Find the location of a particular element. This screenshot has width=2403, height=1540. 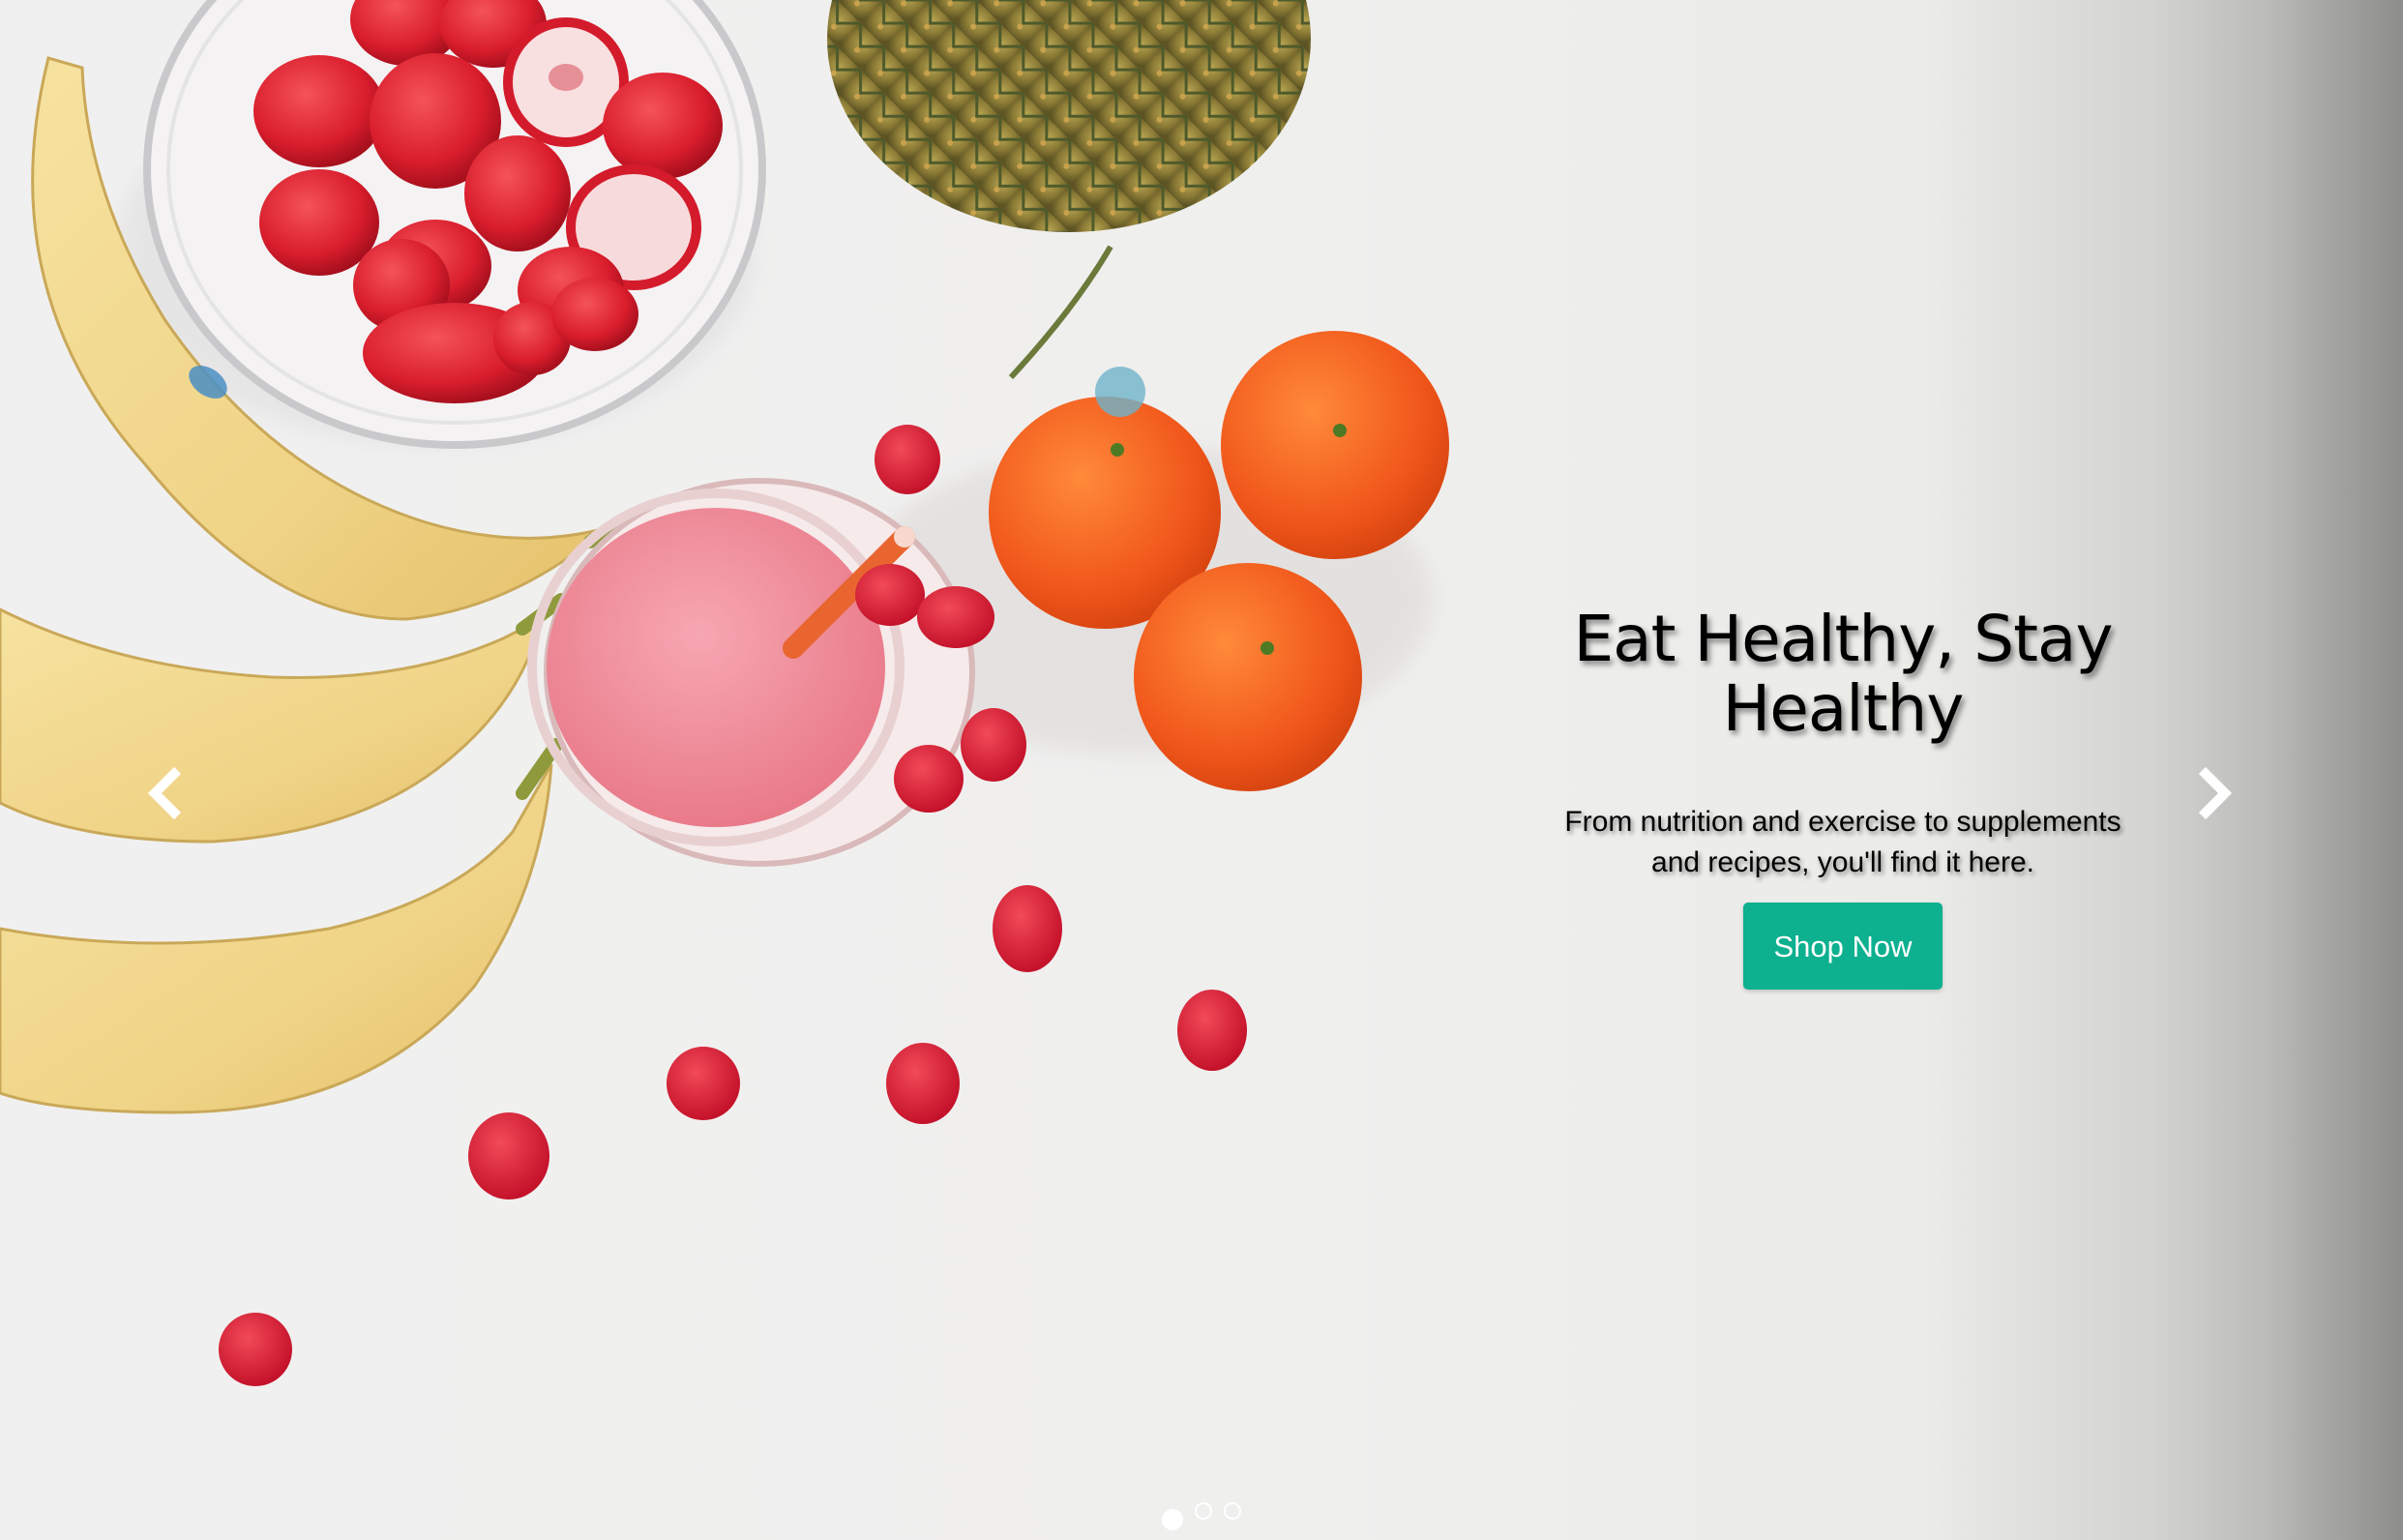

carousel-indicators is located at coordinates (1201, 1516).